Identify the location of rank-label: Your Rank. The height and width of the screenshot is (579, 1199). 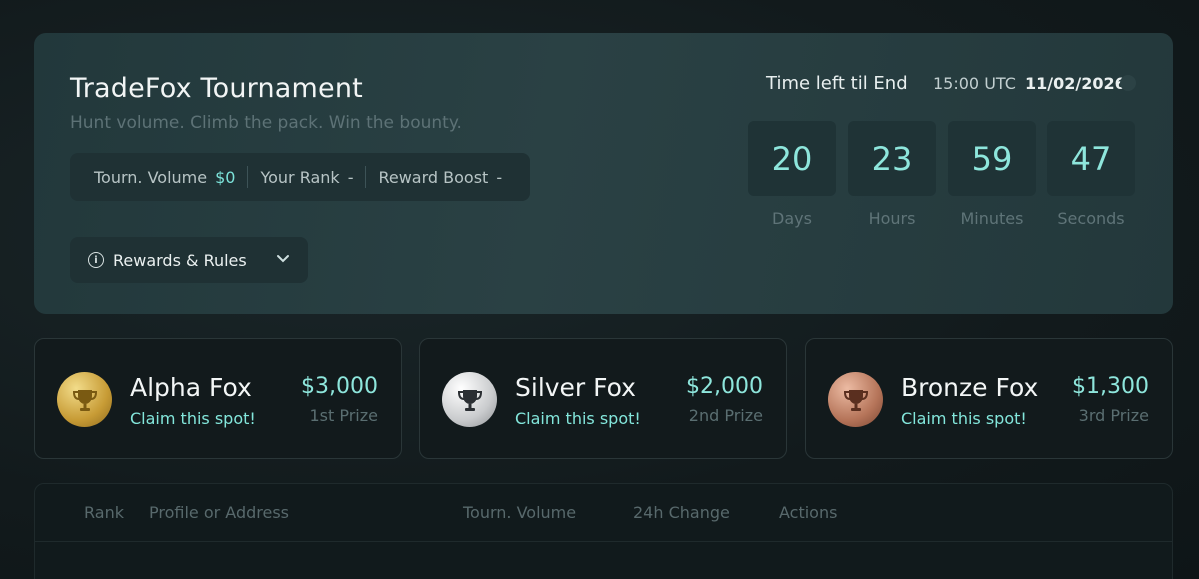
(300, 177).